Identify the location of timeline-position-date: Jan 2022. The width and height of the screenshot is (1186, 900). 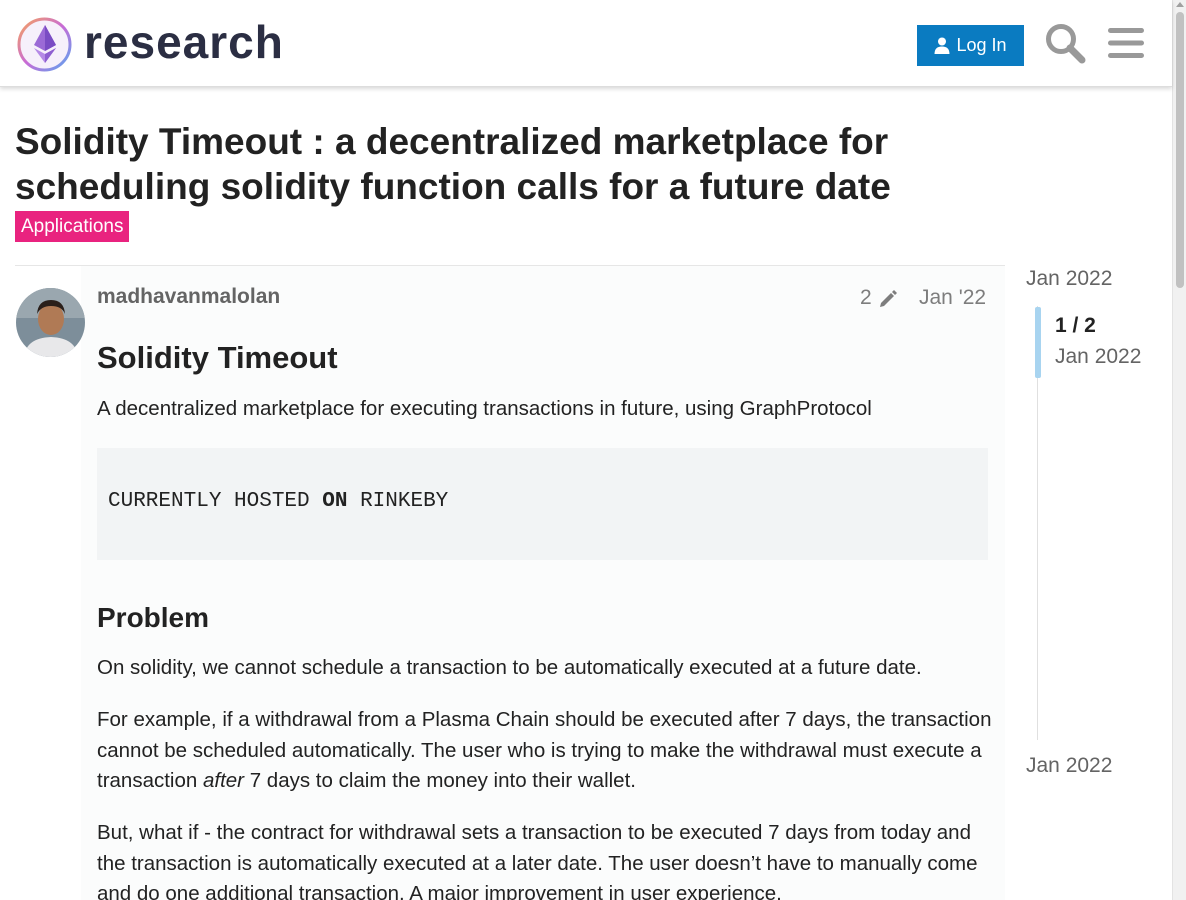
(1098, 356).